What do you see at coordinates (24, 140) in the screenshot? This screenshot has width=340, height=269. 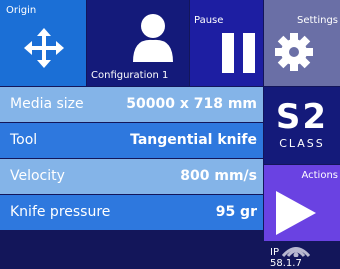 I see `tool-label: Tool` at bounding box center [24, 140].